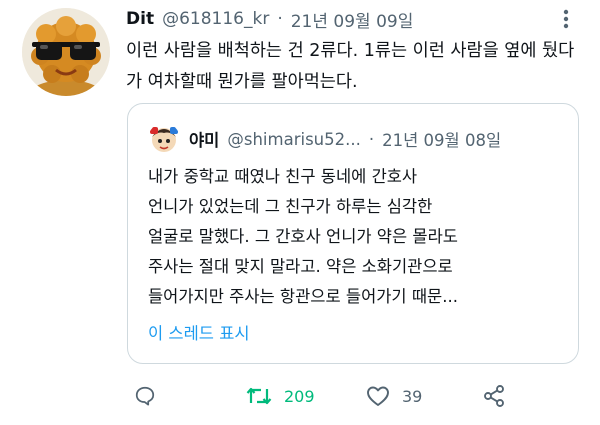  Describe the element at coordinates (299, 396) in the screenshot. I see `retweet-count: 209` at that location.